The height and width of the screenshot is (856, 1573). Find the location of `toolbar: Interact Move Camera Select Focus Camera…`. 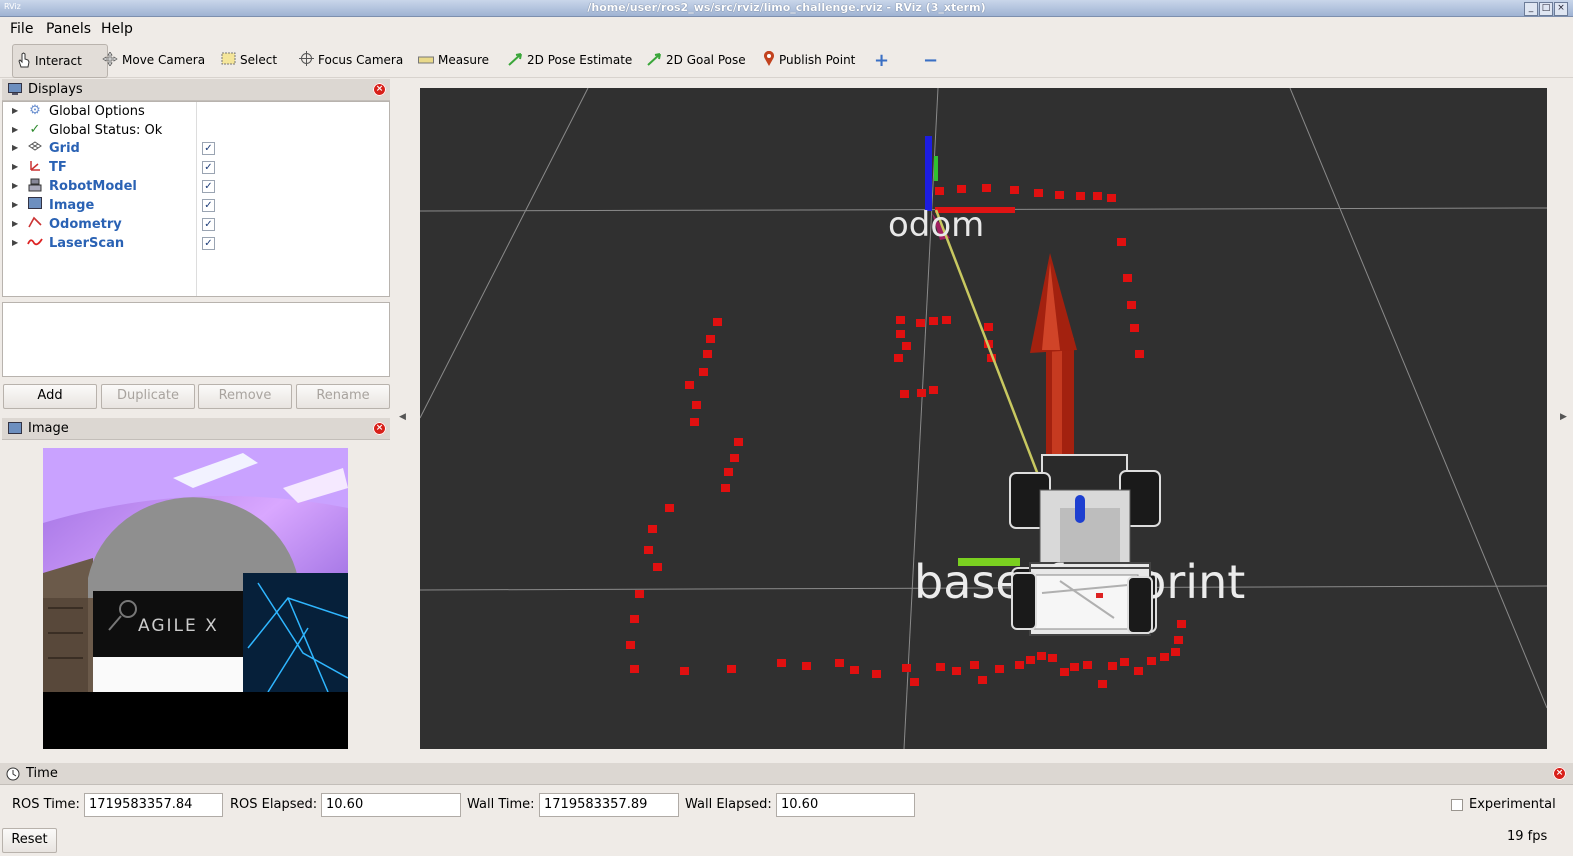

toolbar: Interact Move Camera Select Focus Camera… is located at coordinates (786, 59).